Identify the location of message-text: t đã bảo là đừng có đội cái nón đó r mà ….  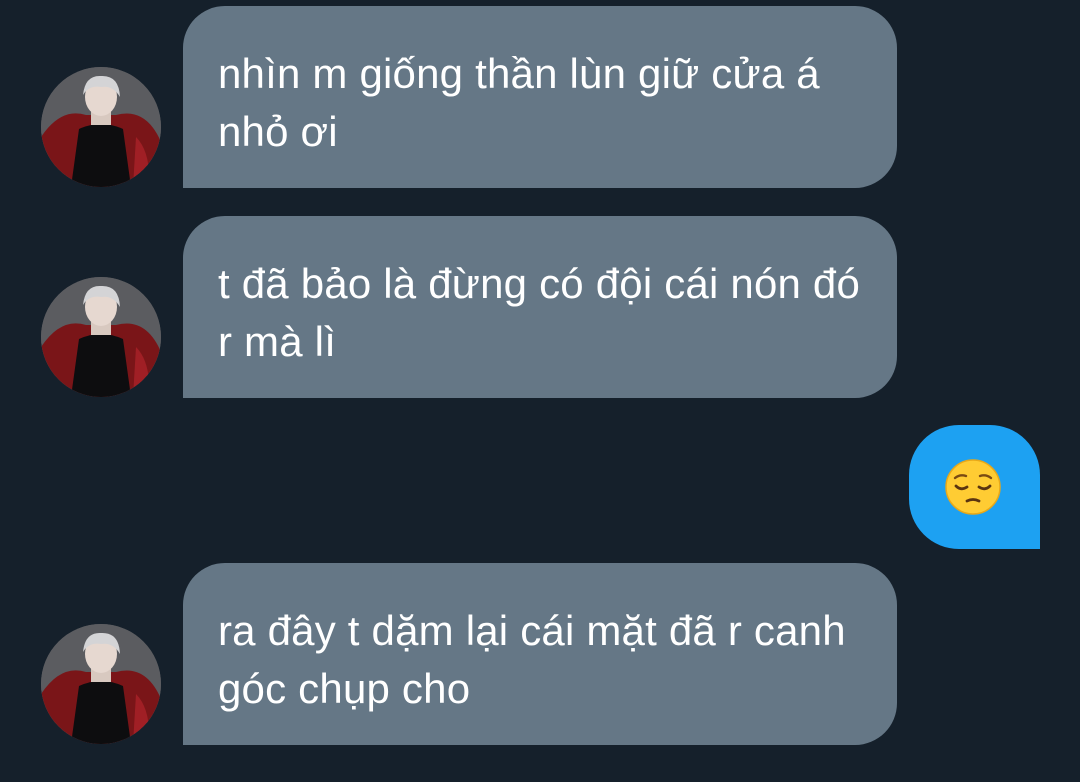
(539, 312).